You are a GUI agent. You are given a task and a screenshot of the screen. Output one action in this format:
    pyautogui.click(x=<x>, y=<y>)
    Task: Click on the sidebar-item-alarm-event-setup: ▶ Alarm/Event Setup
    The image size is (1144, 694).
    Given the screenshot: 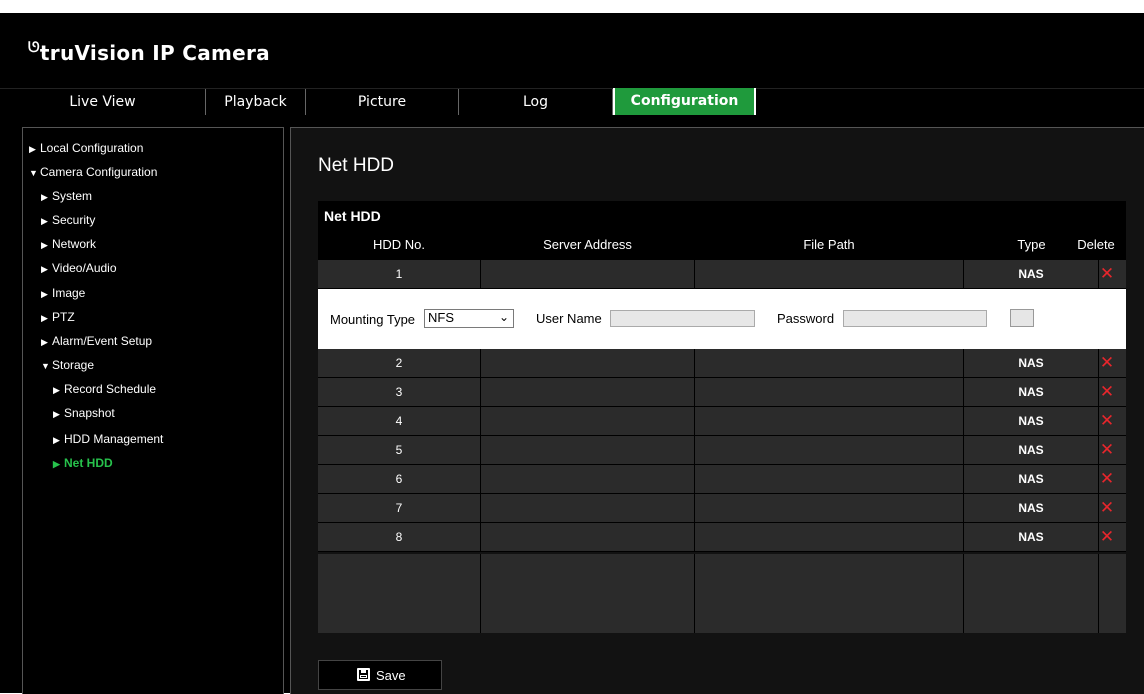 What is the action you would take?
    pyautogui.click(x=96, y=341)
    